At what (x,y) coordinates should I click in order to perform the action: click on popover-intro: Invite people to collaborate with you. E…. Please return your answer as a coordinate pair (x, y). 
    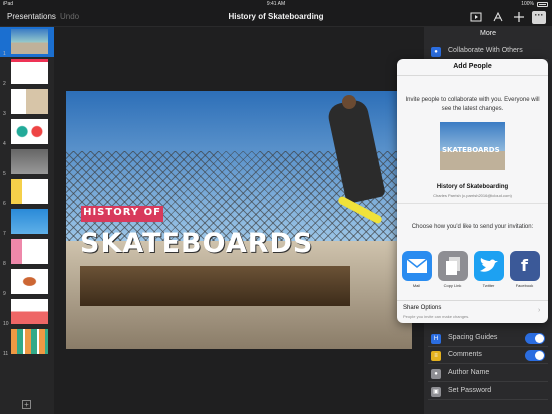
    Looking at the image, I should click on (472, 104).